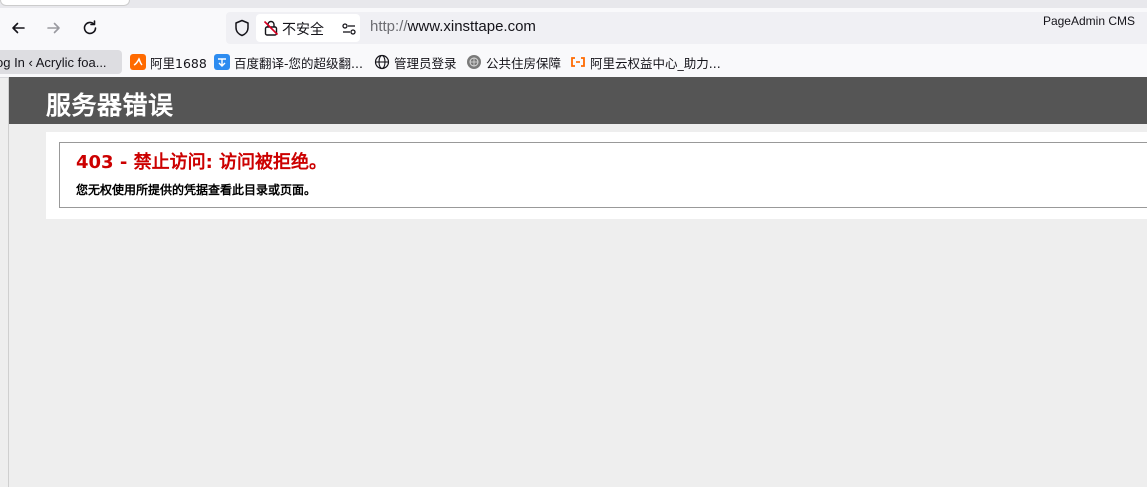 The height and width of the screenshot is (487, 1147). Describe the element at coordinates (471, 26) in the screenshot. I see `url-host: www.xinsttape.com` at that location.